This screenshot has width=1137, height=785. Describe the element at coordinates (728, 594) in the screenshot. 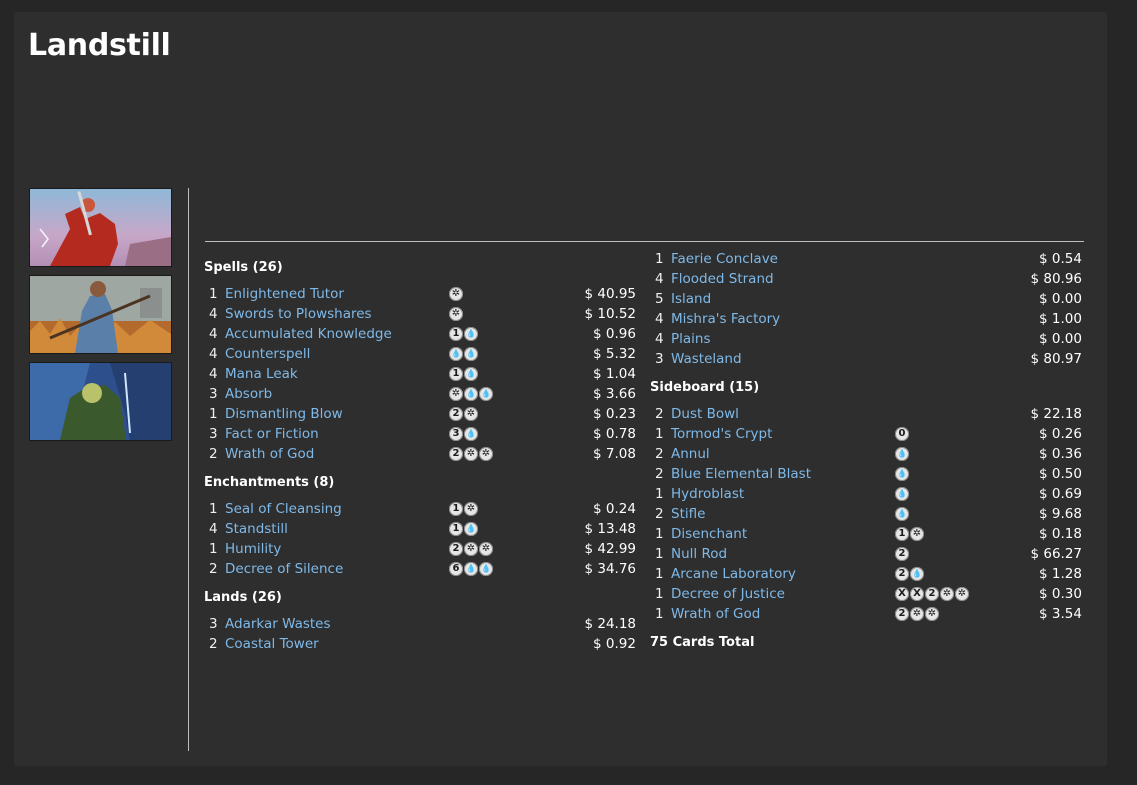

I see `card-name-link: Decree of Justice` at that location.